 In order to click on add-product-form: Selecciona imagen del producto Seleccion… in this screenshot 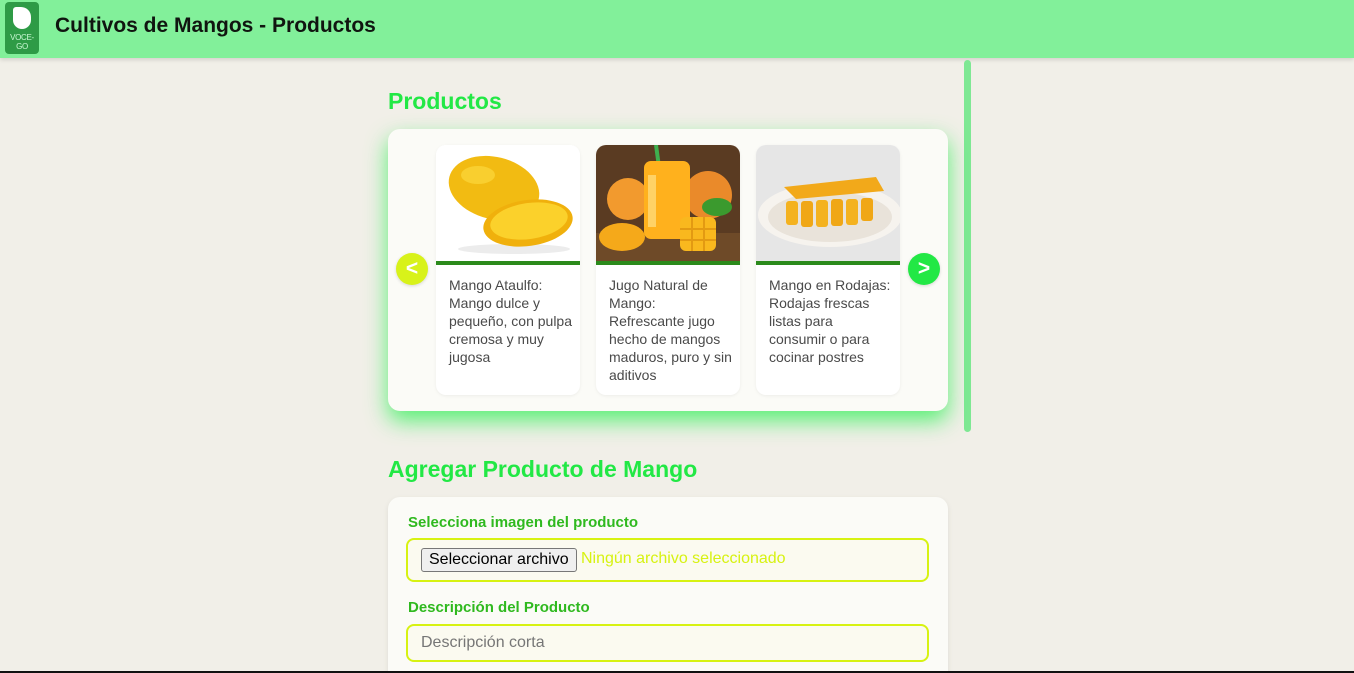, I will do `click(668, 585)`.